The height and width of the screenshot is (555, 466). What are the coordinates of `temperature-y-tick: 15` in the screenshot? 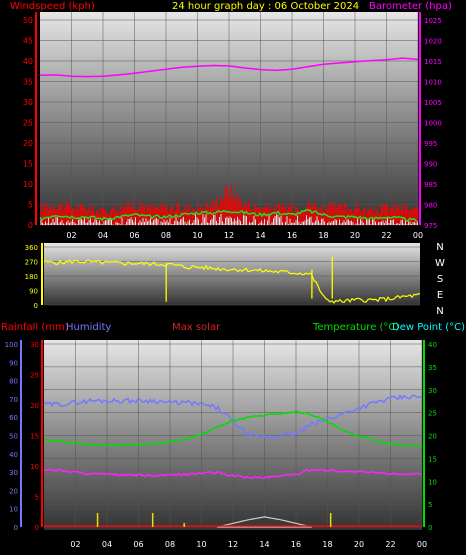 It's located at (432, 459).